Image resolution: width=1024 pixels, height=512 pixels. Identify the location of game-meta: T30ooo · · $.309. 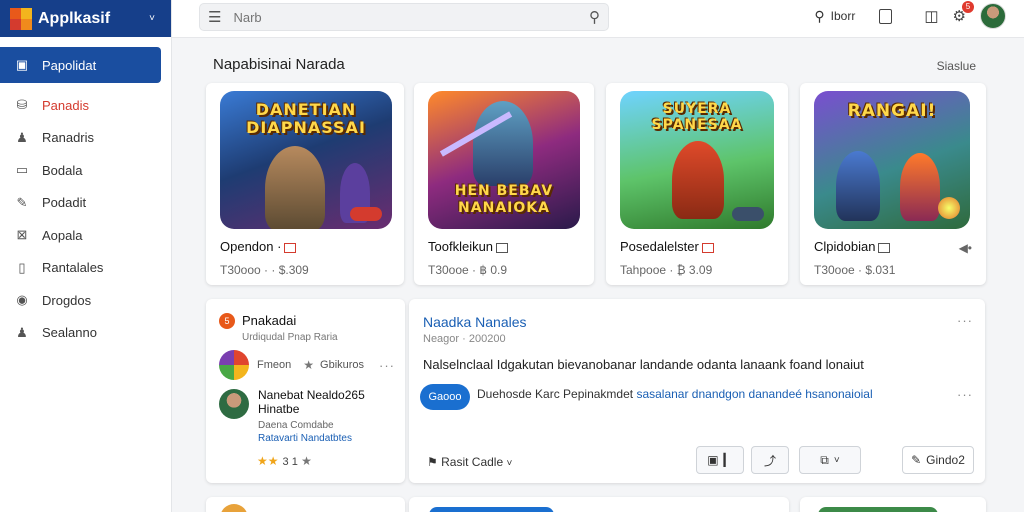
(264, 270).